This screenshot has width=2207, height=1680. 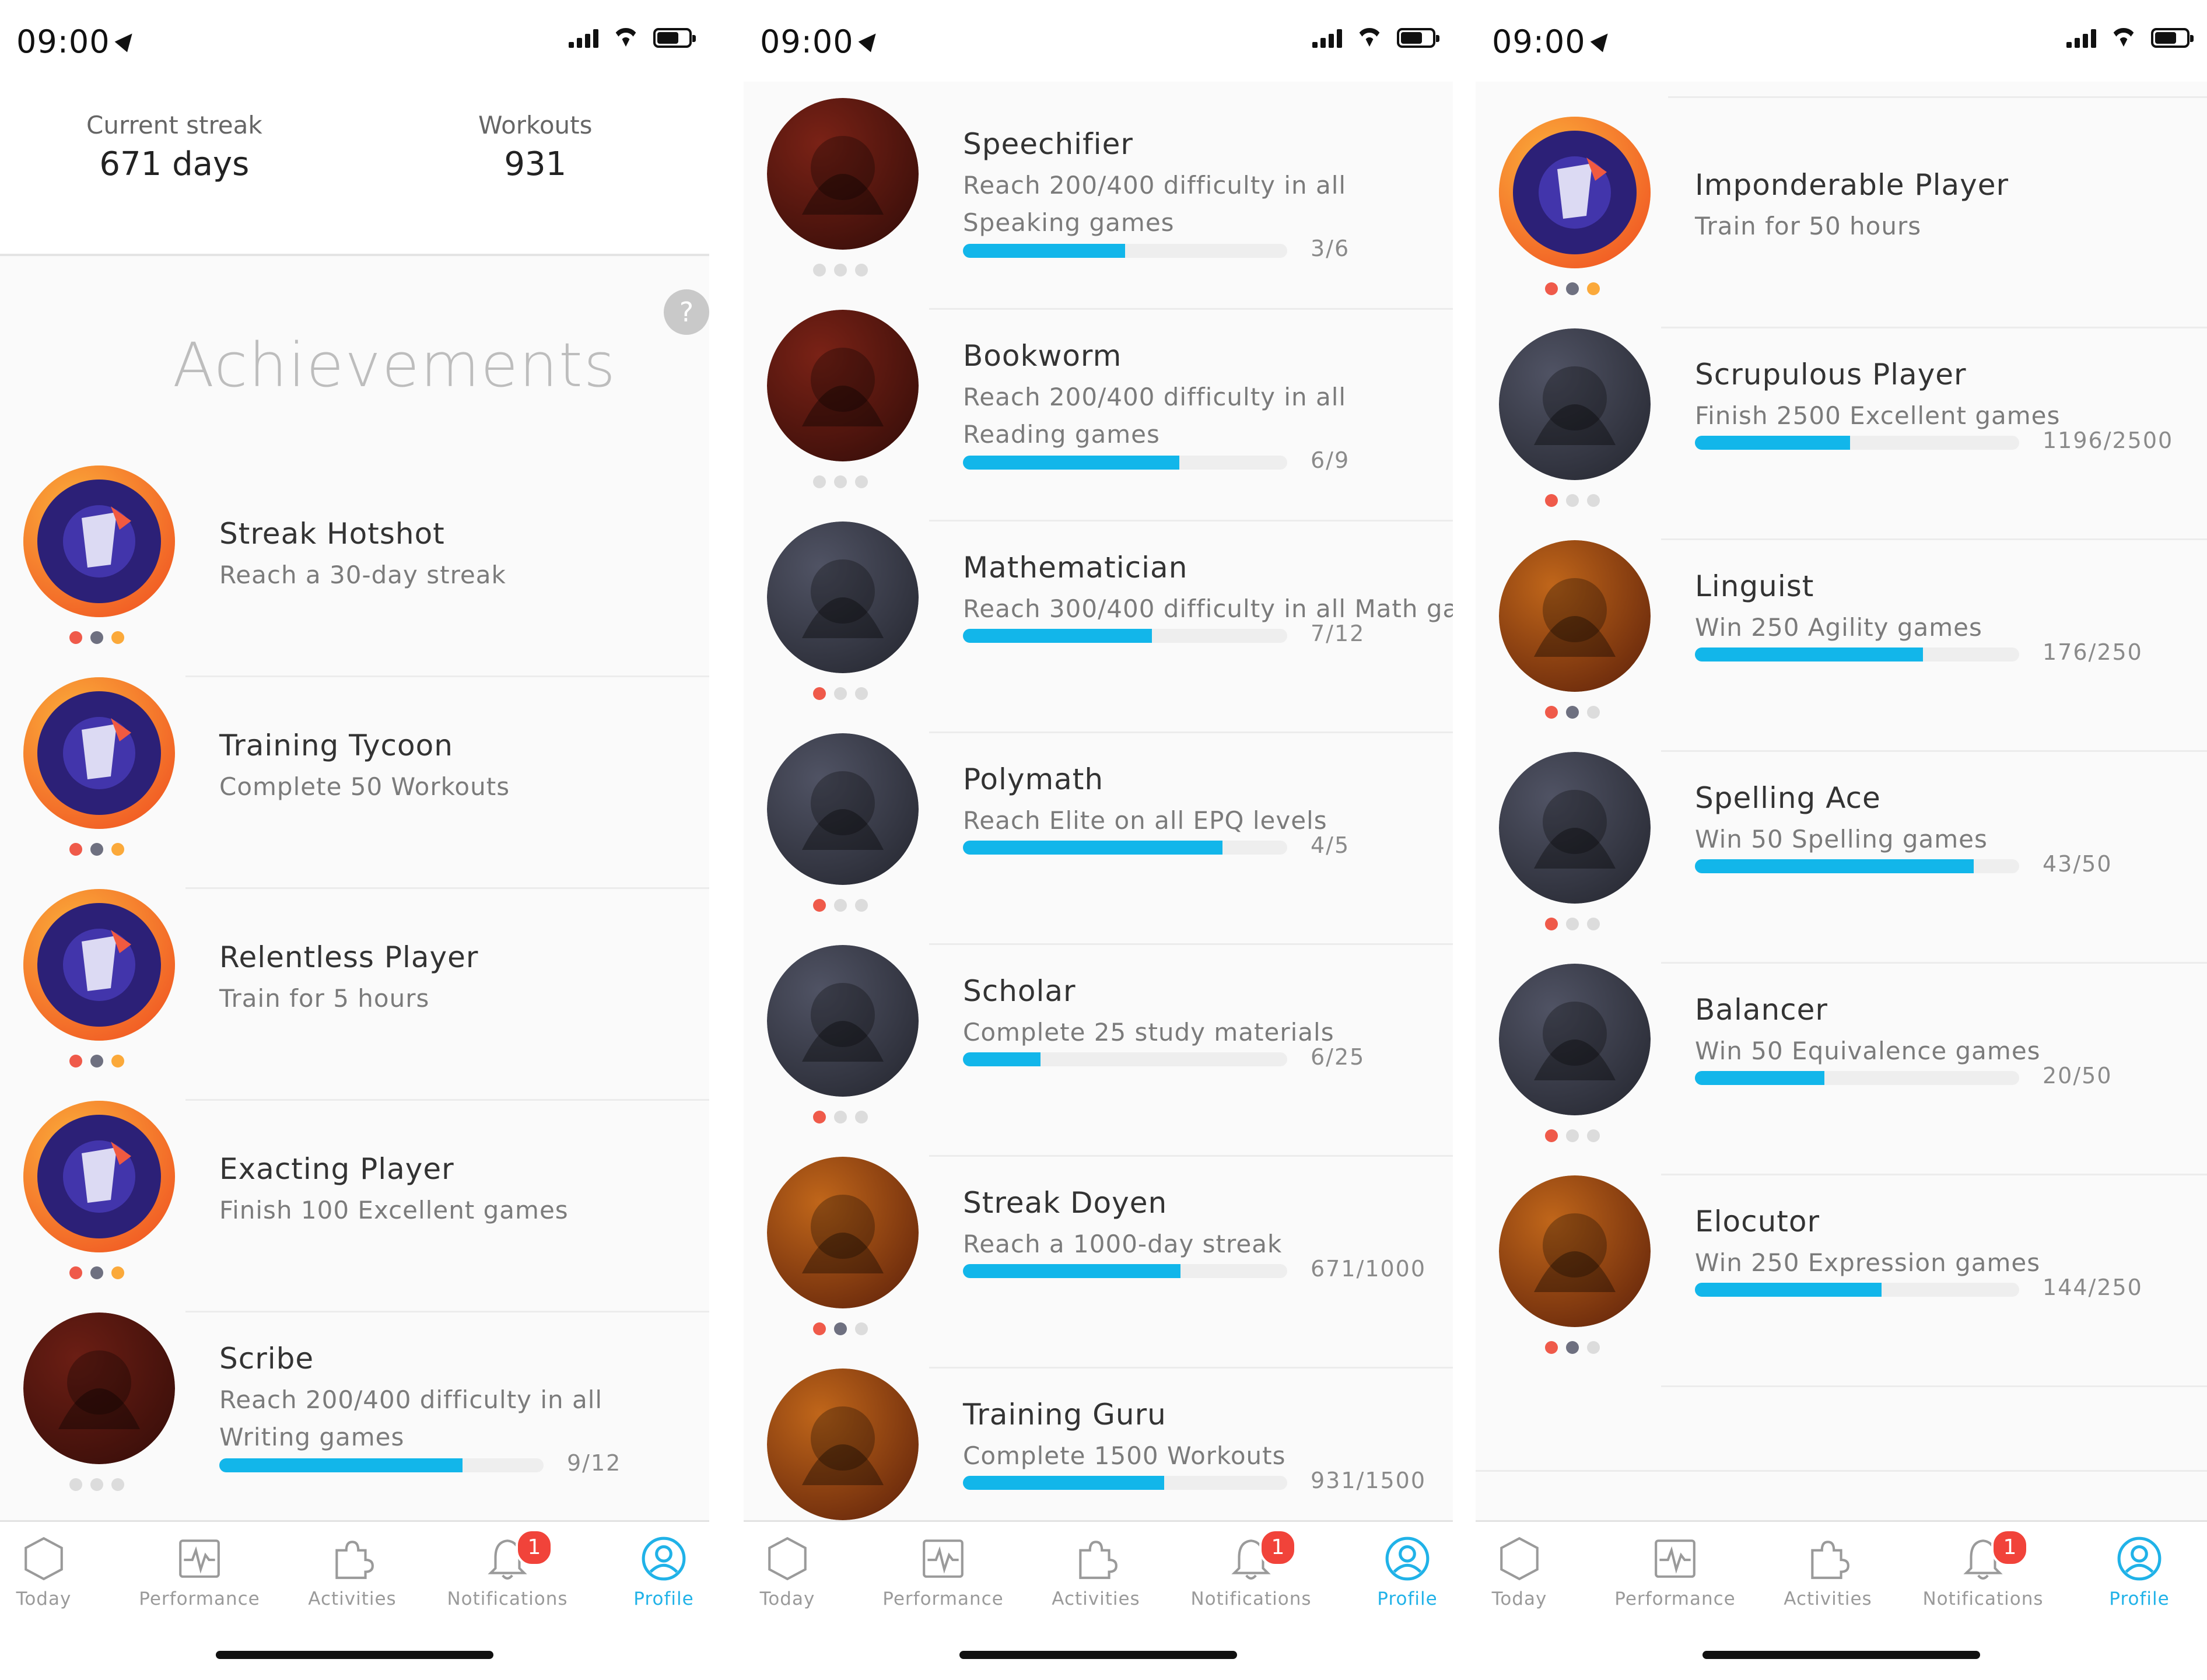 What do you see at coordinates (99, 753) in the screenshot?
I see `finish-line-runner-icon` at bounding box center [99, 753].